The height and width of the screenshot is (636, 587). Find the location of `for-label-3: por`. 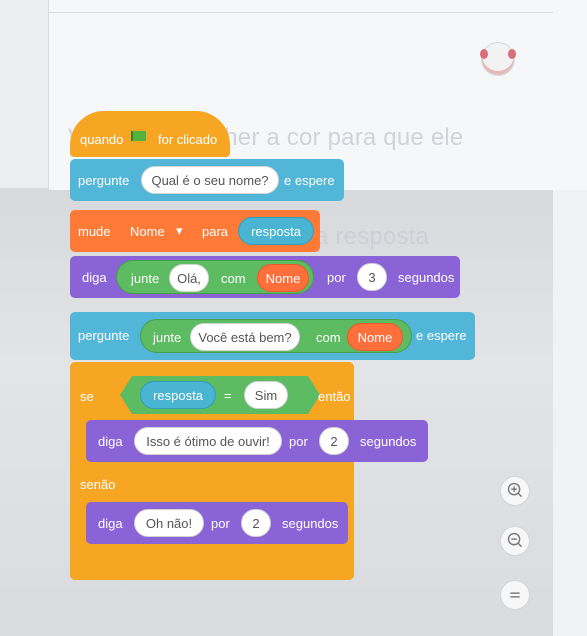

for-label-3: por is located at coordinates (220, 523).